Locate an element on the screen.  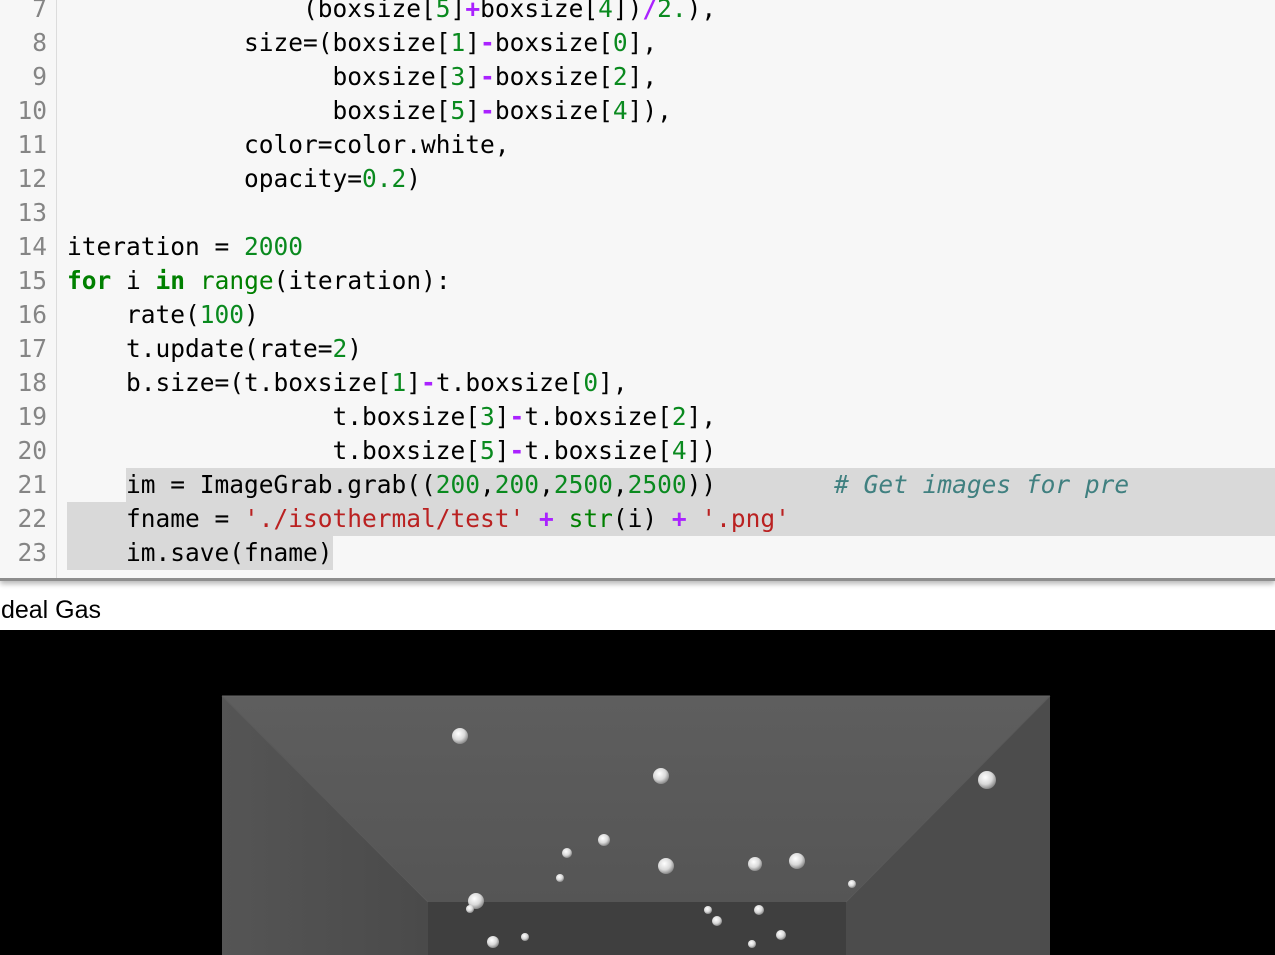
code-line: 16 rate(100) is located at coordinates (637, 315).